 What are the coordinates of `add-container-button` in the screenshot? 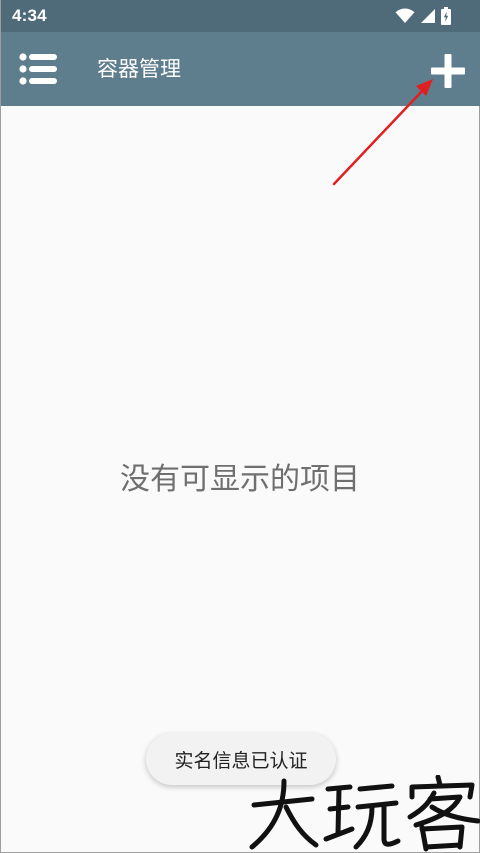 It's located at (448, 71).